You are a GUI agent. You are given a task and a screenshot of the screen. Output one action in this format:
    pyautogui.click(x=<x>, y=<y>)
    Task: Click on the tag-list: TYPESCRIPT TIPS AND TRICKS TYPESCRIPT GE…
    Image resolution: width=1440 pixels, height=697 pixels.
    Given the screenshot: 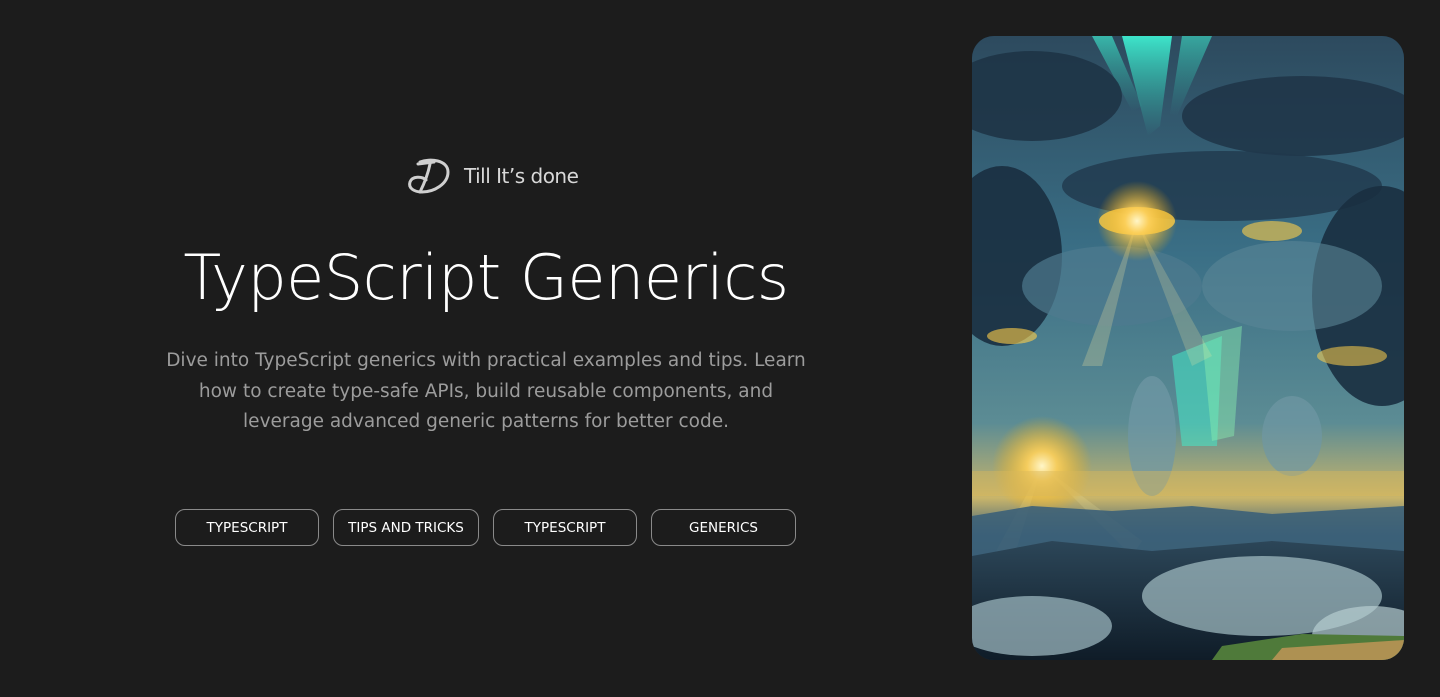 What is the action you would take?
    pyautogui.click(x=485, y=527)
    